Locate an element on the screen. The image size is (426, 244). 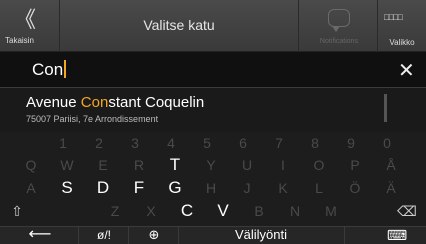
key-ä: Ä is located at coordinates (391, 188).